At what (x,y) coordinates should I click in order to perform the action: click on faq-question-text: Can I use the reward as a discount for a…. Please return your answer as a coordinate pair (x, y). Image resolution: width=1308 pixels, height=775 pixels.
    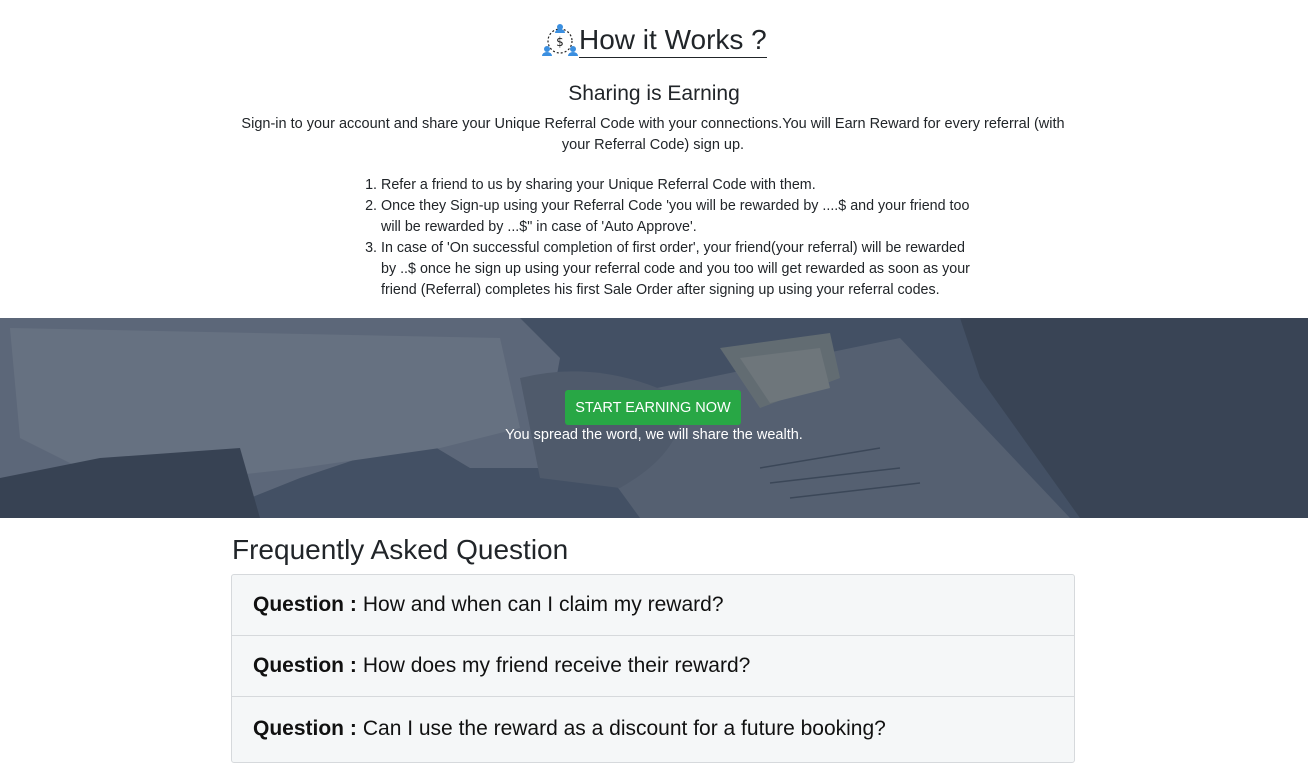
    Looking at the image, I should click on (624, 728).